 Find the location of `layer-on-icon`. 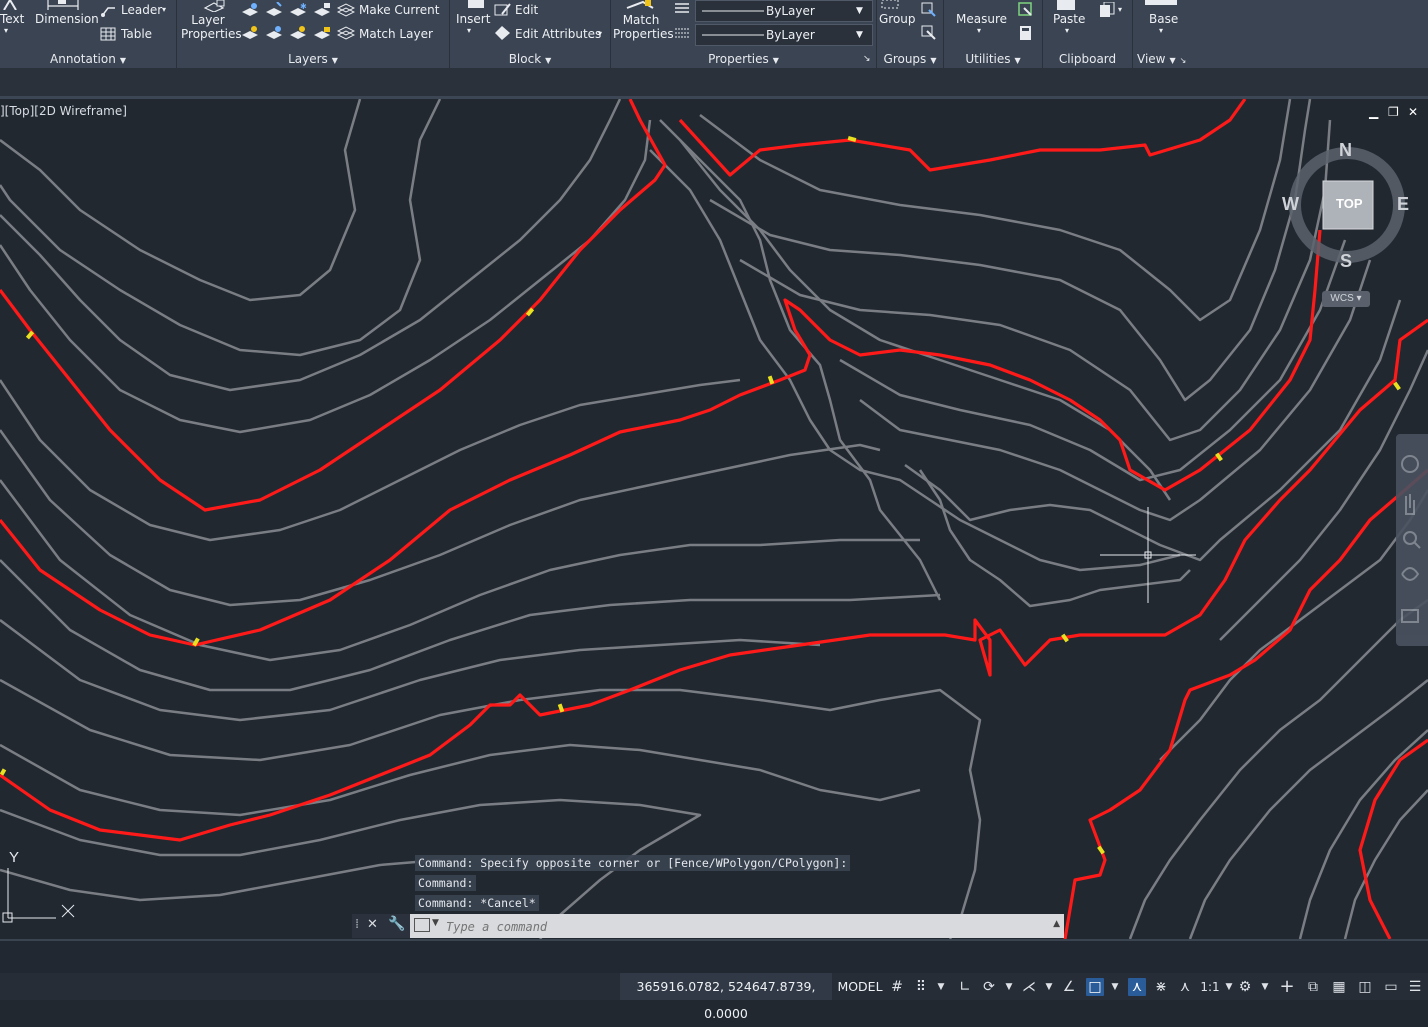

layer-on-icon is located at coordinates (250, 33).